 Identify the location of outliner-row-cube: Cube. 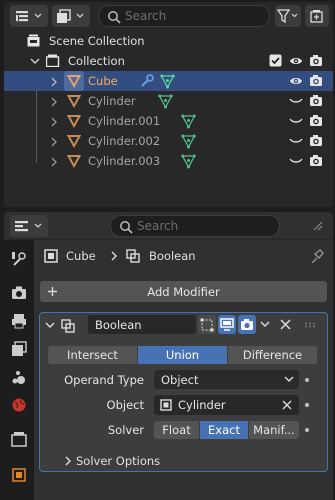
(168, 81).